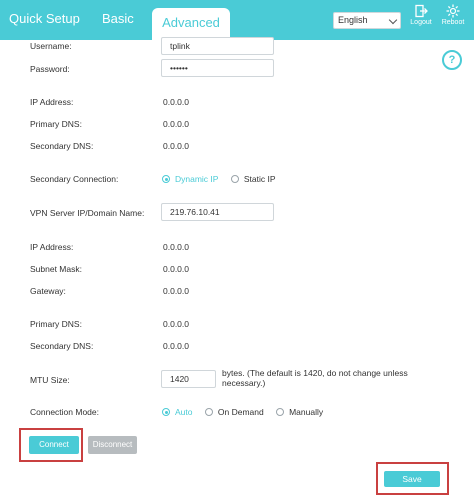  What do you see at coordinates (87, 213) in the screenshot?
I see `vpn-server-label: VPN Server IP/Domain Name:` at bounding box center [87, 213].